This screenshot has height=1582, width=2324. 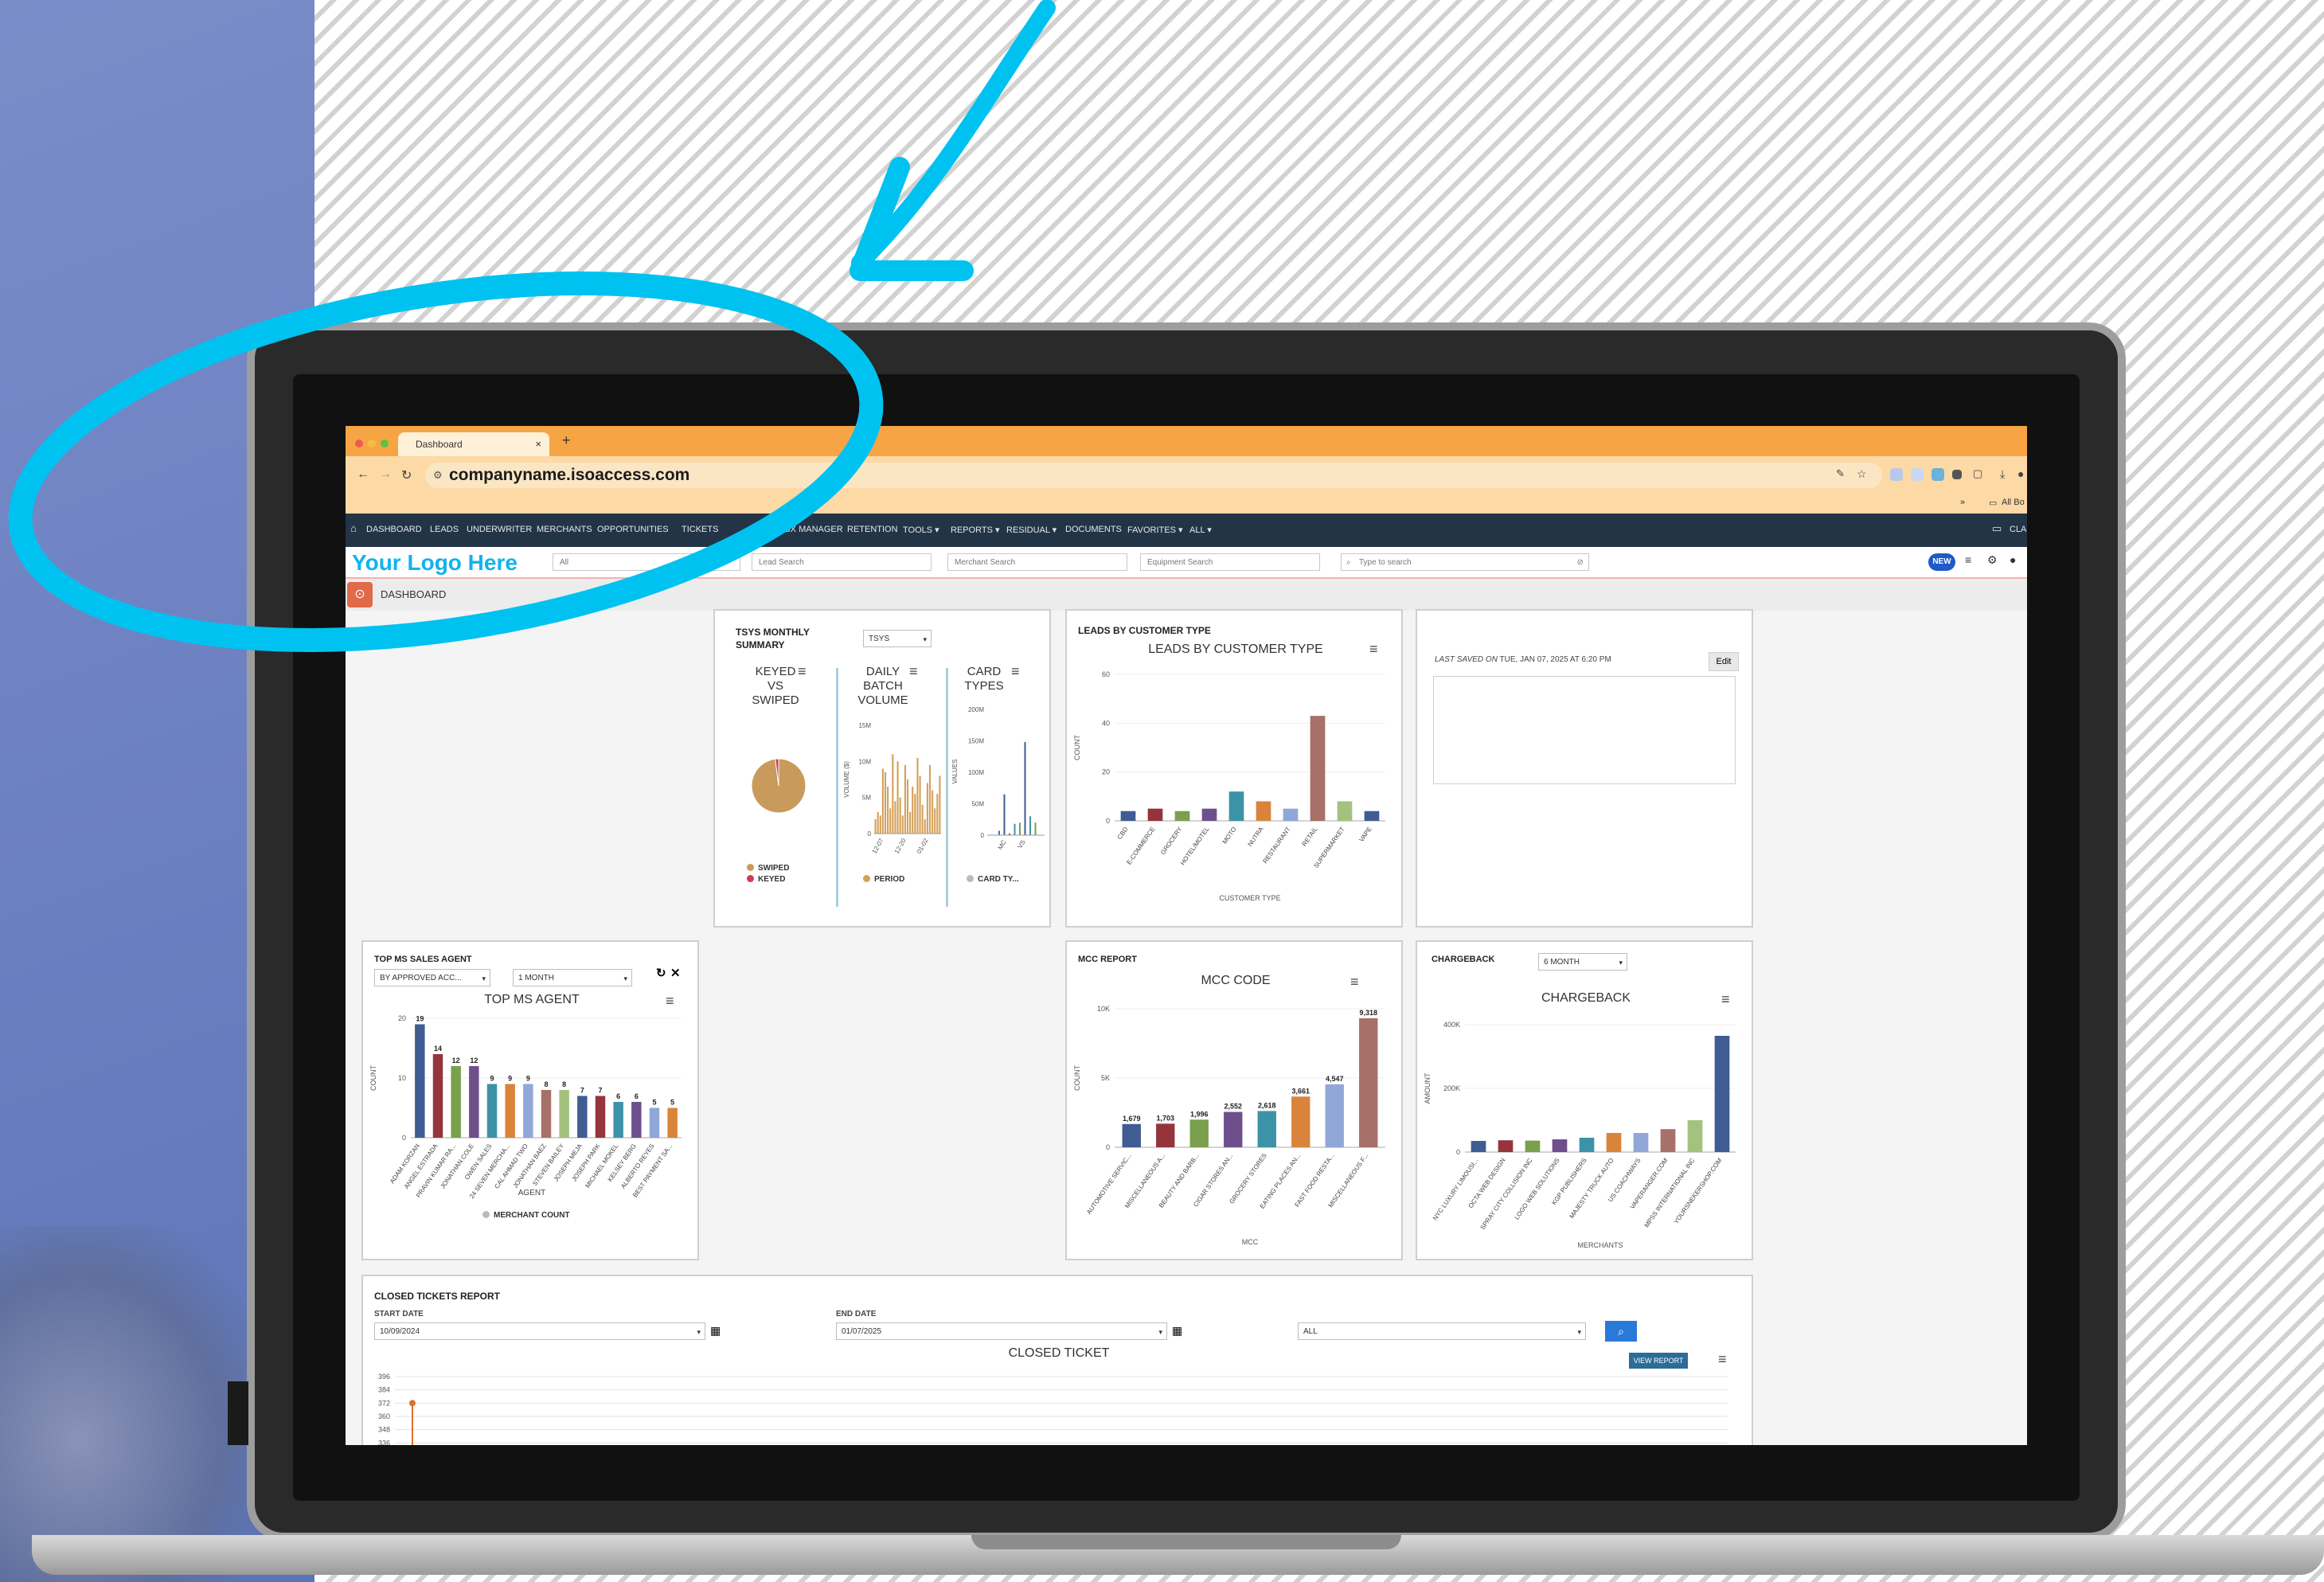 I want to click on close-window-button, so click(x=359, y=443).